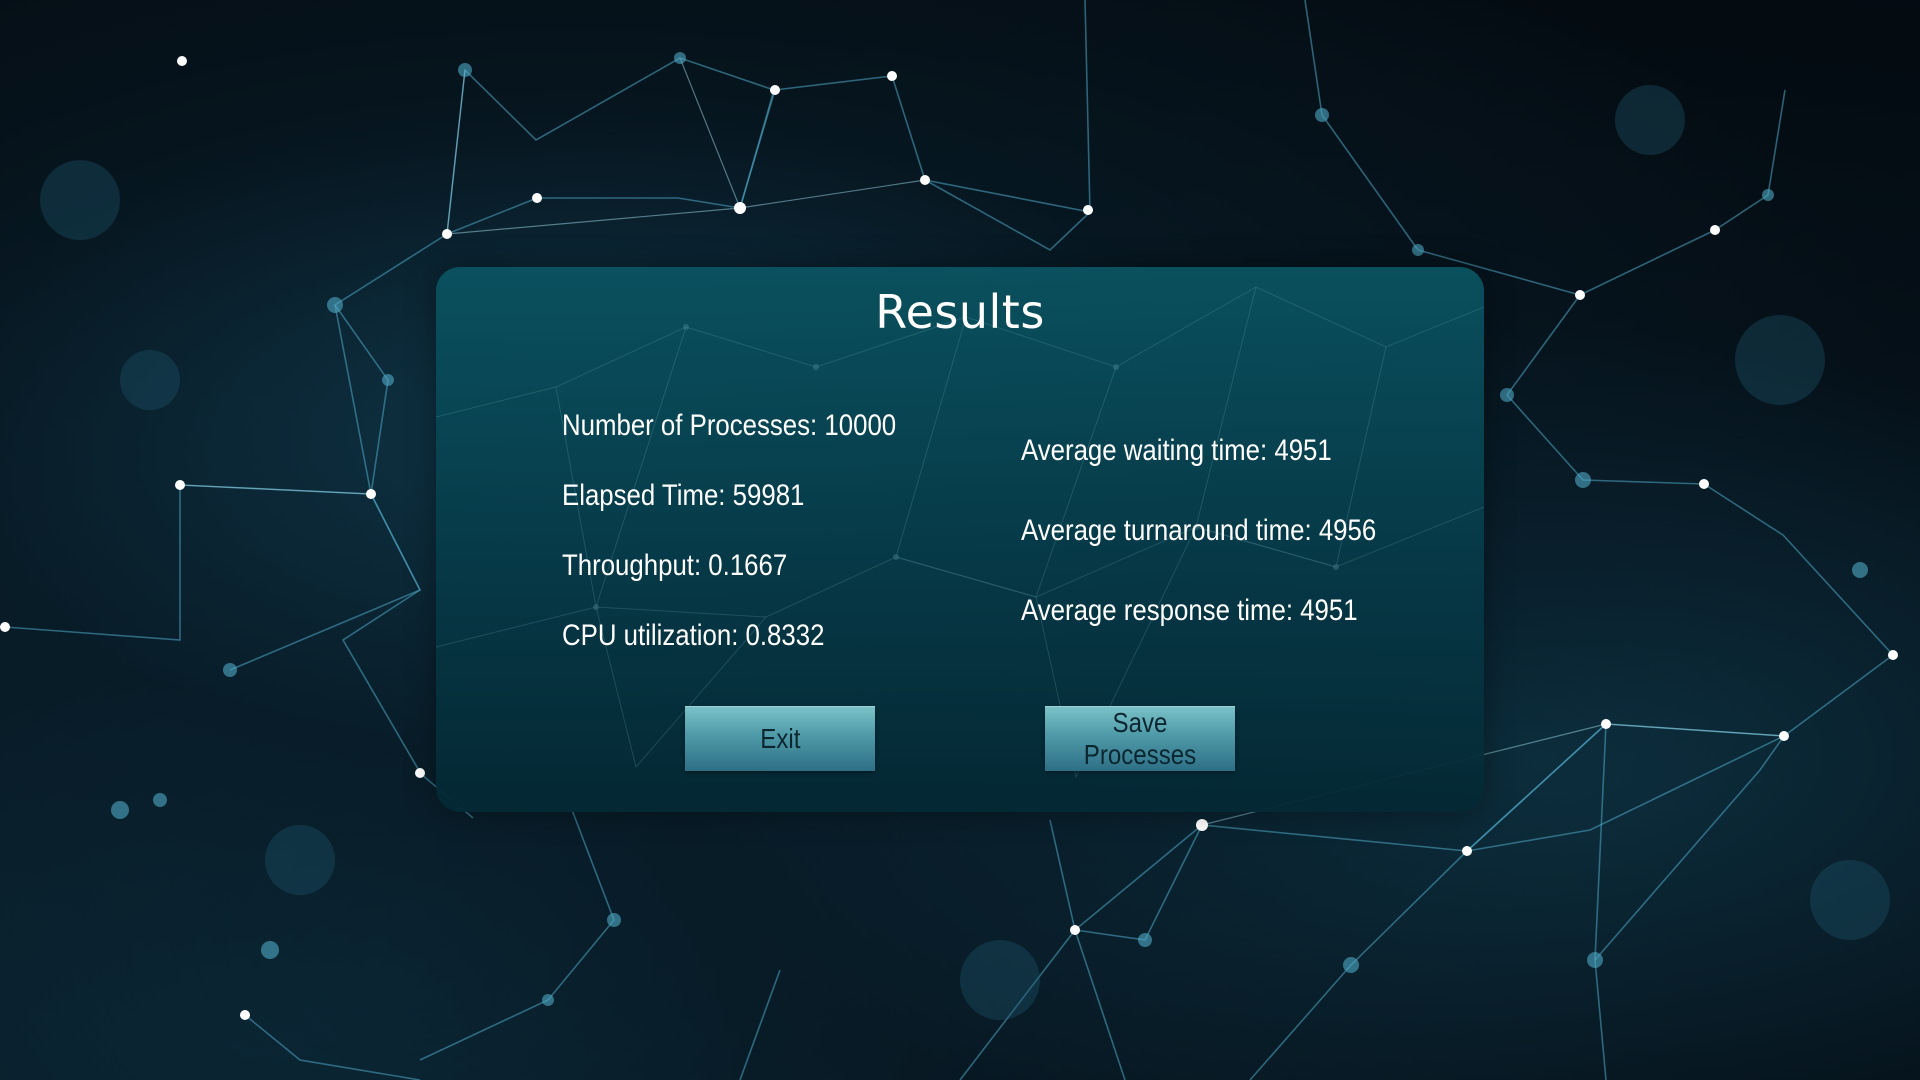 The image size is (1920, 1080). What do you see at coordinates (693, 635) in the screenshot?
I see `stat-cpu-utilization: CPU utilization: 0.8332` at bounding box center [693, 635].